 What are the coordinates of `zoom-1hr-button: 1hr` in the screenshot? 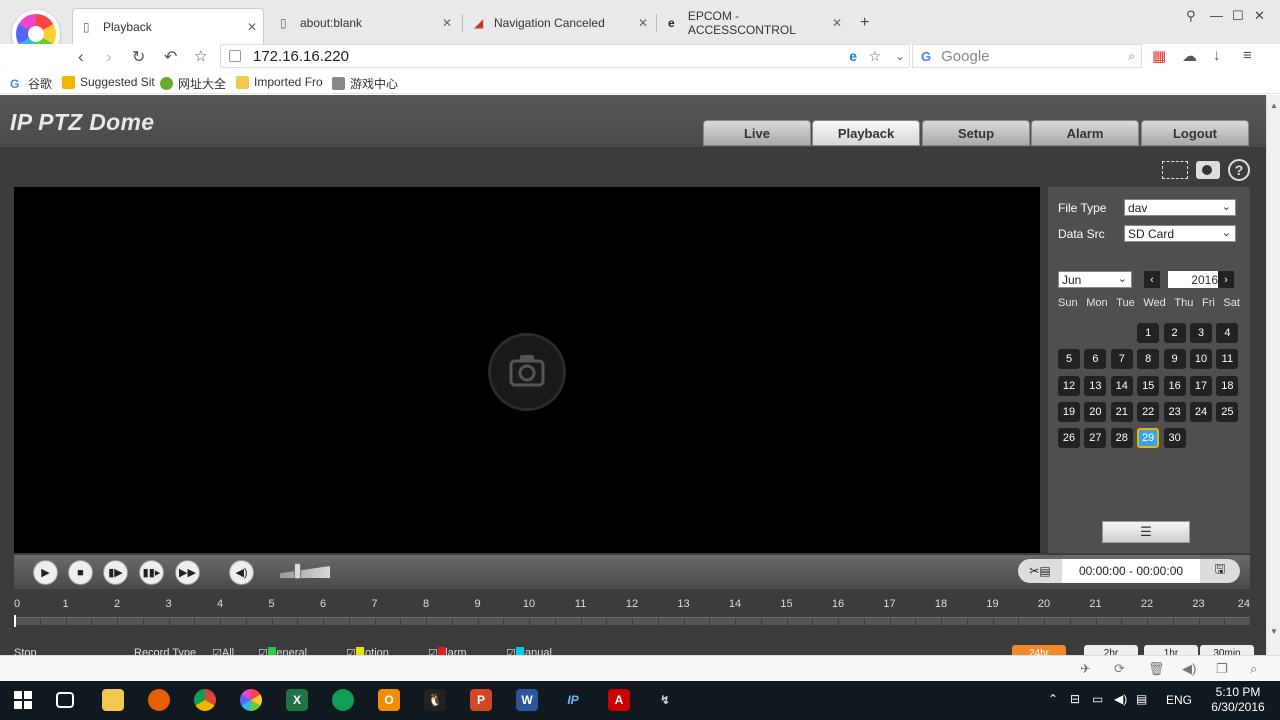 It's located at (1171, 650).